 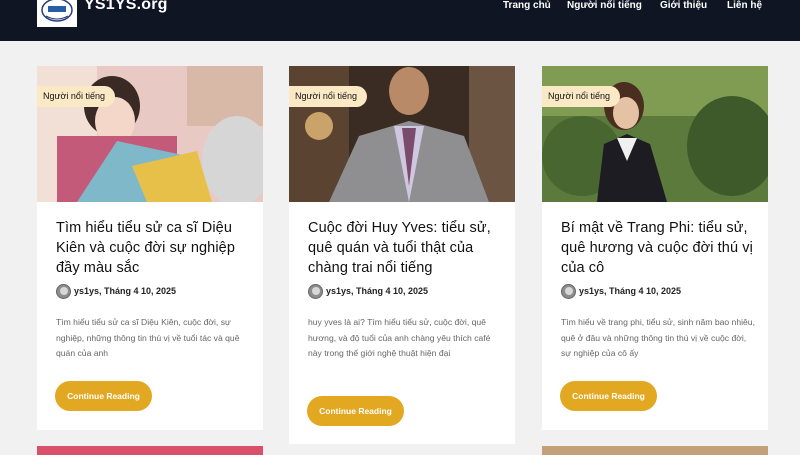 What do you see at coordinates (744, 6) in the screenshot?
I see `nav-contact: Liên hệ` at bounding box center [744, 6].